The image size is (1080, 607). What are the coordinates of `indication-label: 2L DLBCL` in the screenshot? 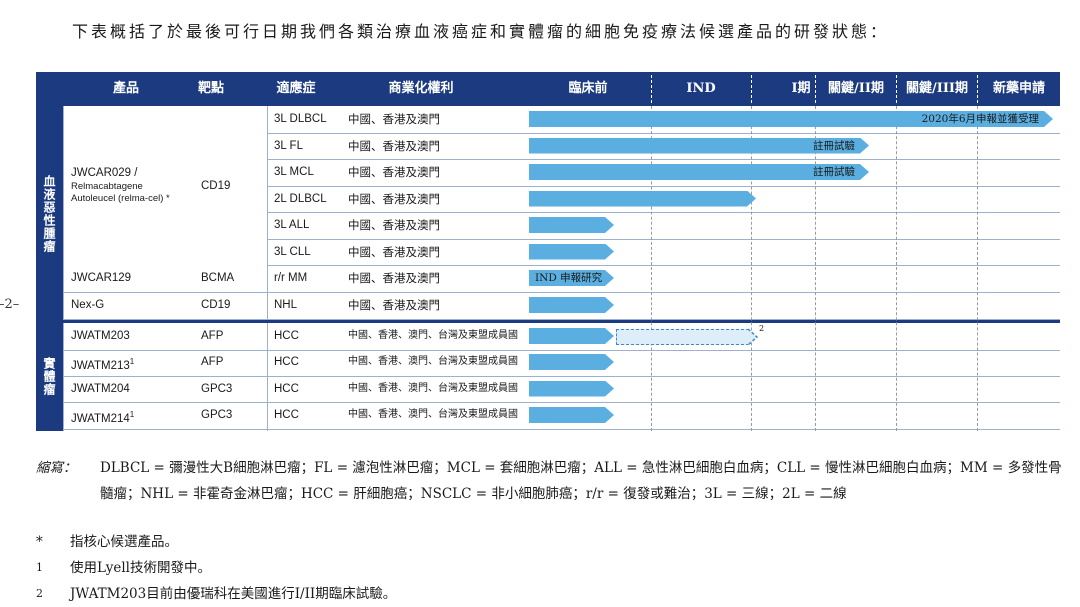 It's located at (300, 198).